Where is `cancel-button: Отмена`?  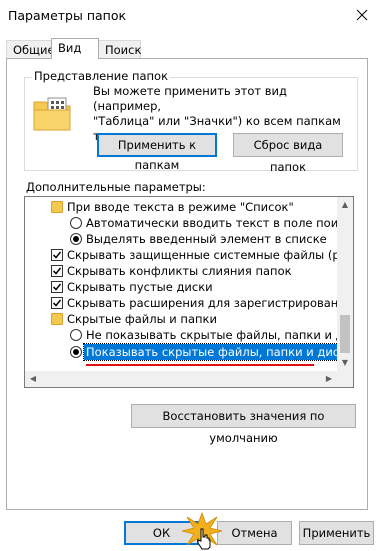
cancel-button: Отмена is located at coordinates (254, 533).